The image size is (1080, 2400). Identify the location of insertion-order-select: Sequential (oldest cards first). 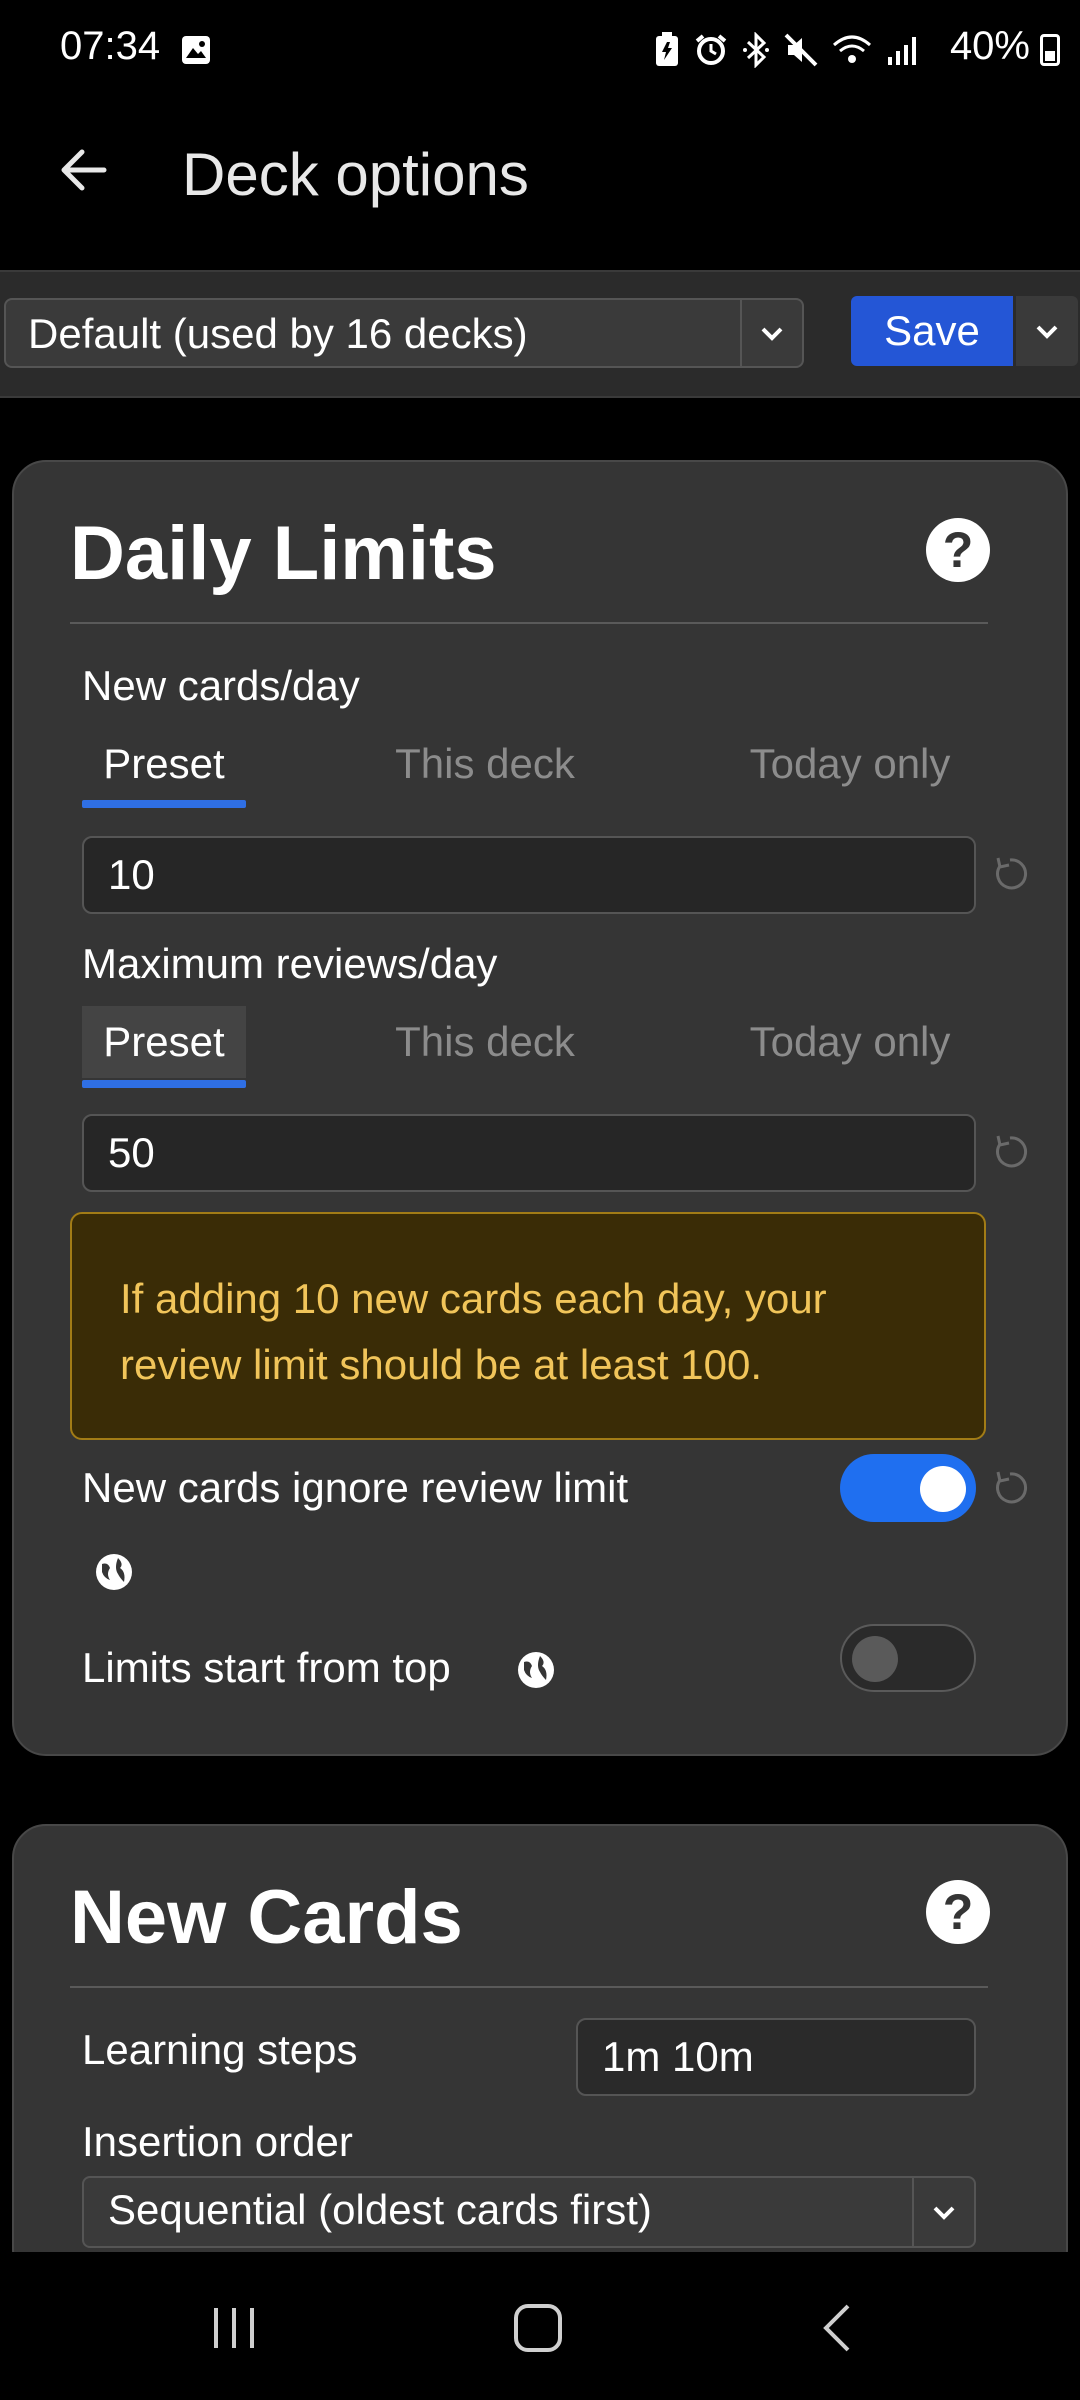
(529, 2212).